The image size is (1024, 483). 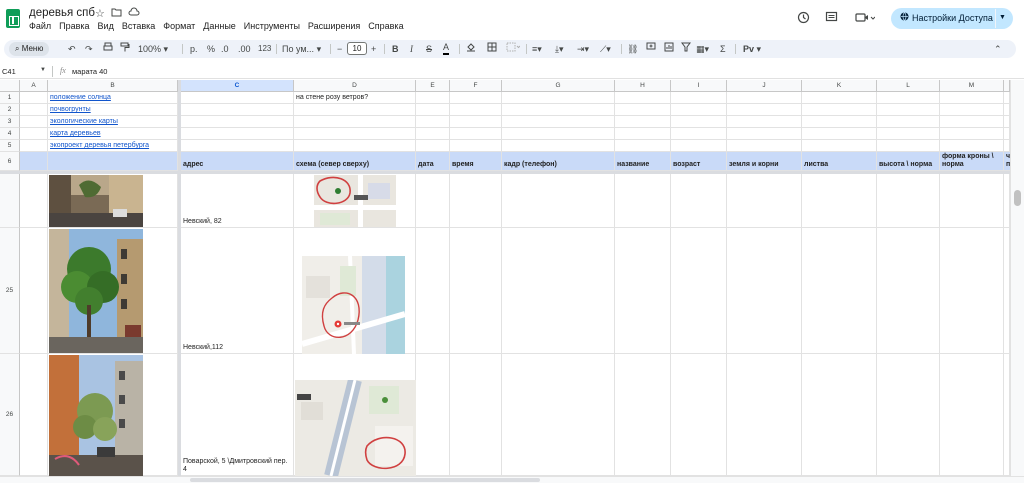 I want to click on filter-views-icon: ▦▾, so click(x=702, y=49).